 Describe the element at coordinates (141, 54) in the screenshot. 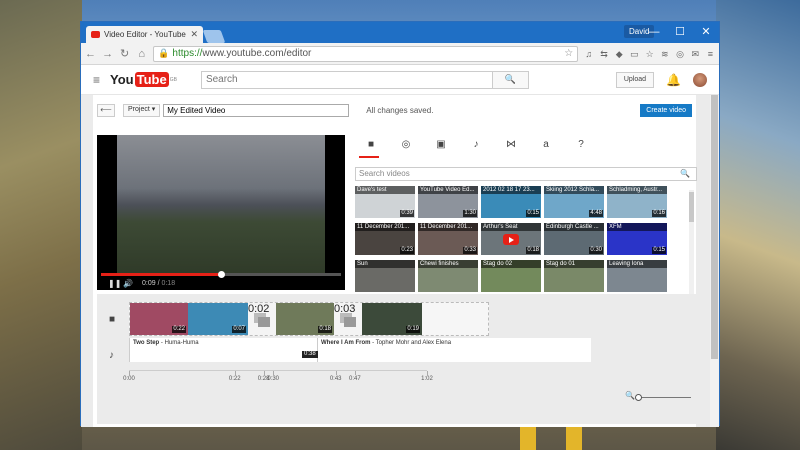

I see `home-icon: ⌂` at that location.